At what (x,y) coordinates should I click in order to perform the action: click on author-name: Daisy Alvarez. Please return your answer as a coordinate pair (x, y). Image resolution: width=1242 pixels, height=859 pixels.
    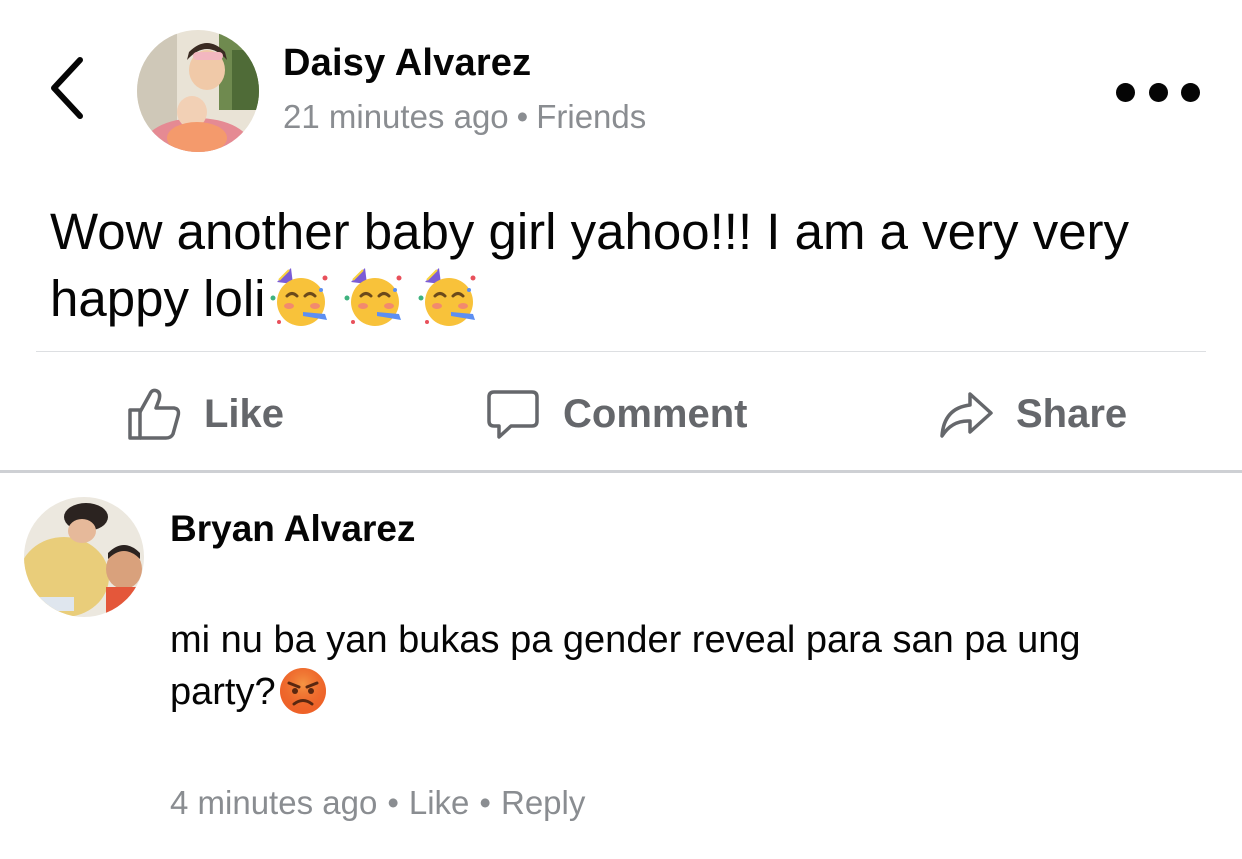
    Looking at the image, I should click on (407, 63).